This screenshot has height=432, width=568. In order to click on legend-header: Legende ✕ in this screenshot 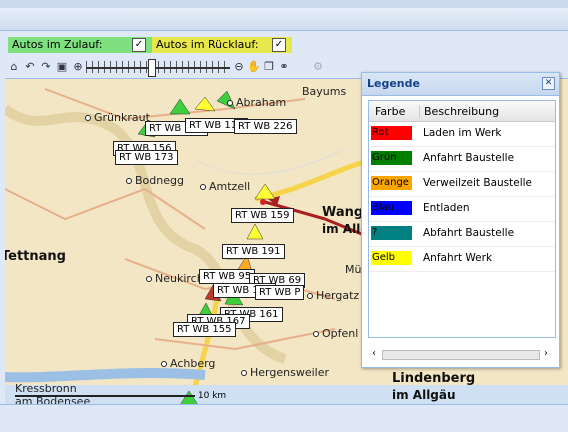, I will do `click(460, 84)`.